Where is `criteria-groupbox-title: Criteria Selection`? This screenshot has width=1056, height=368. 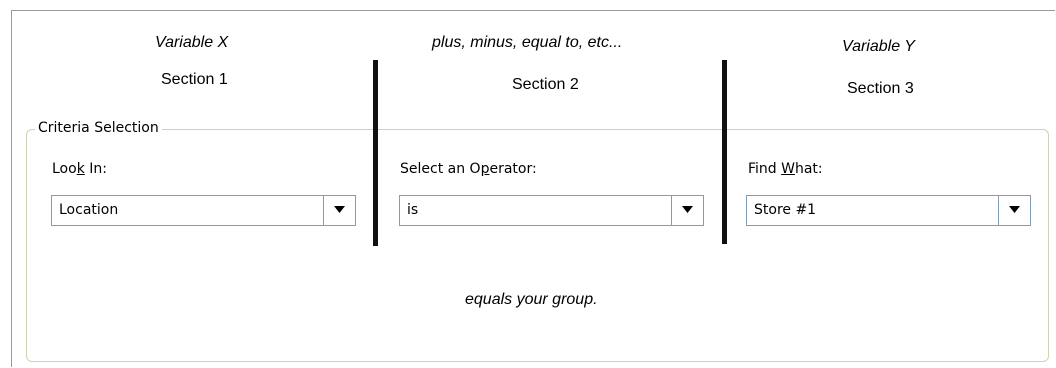 criteria-groupbox-title: Criteria Selection is located at coordinates (98, 128).